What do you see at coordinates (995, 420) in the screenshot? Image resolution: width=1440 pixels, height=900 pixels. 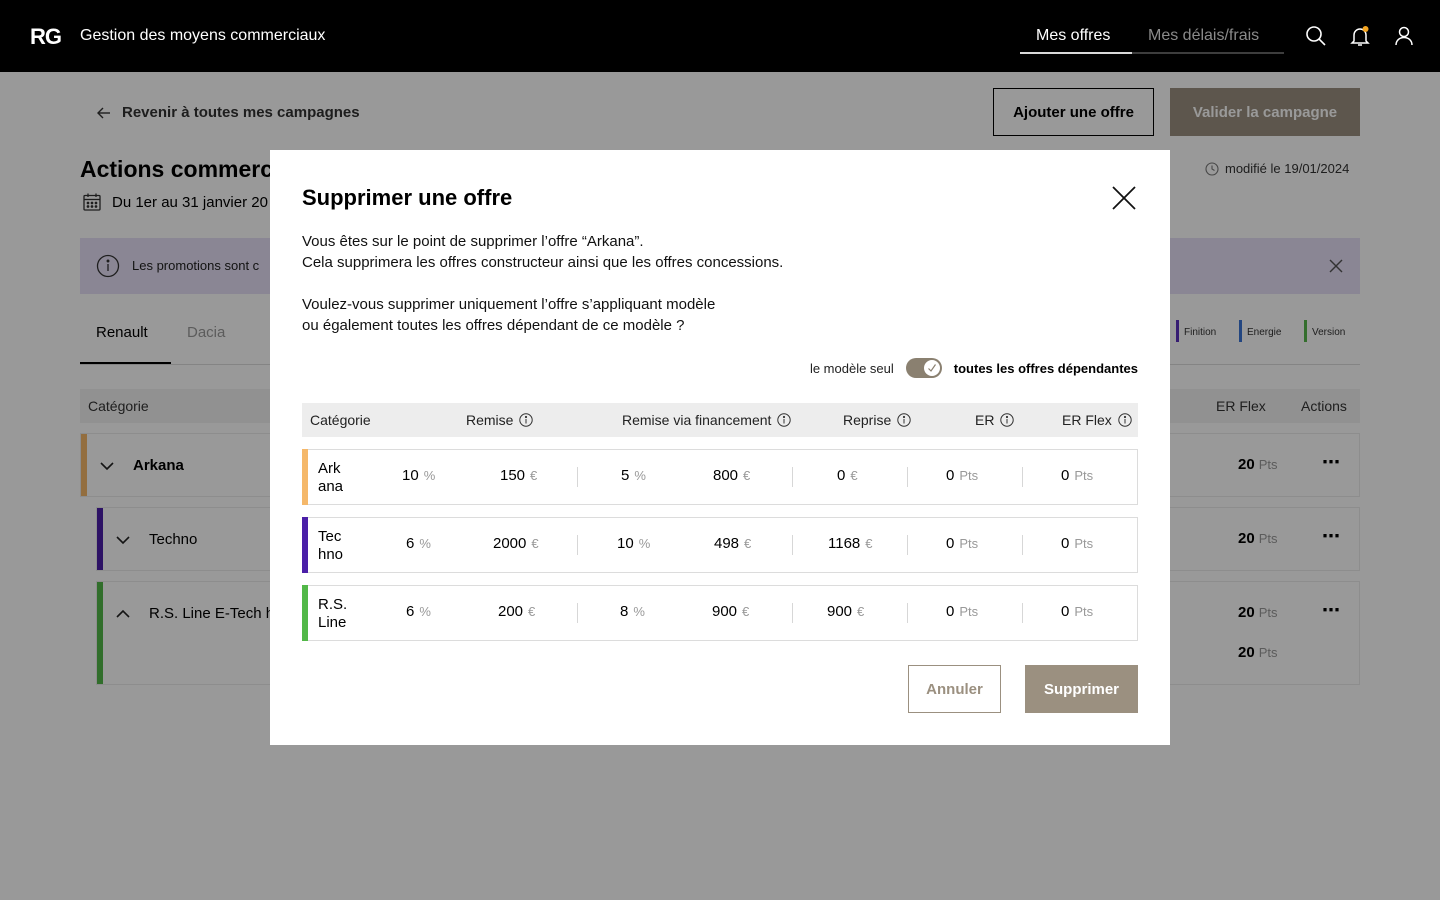 I see `header-er: ER` at bounding box center [995, 420].